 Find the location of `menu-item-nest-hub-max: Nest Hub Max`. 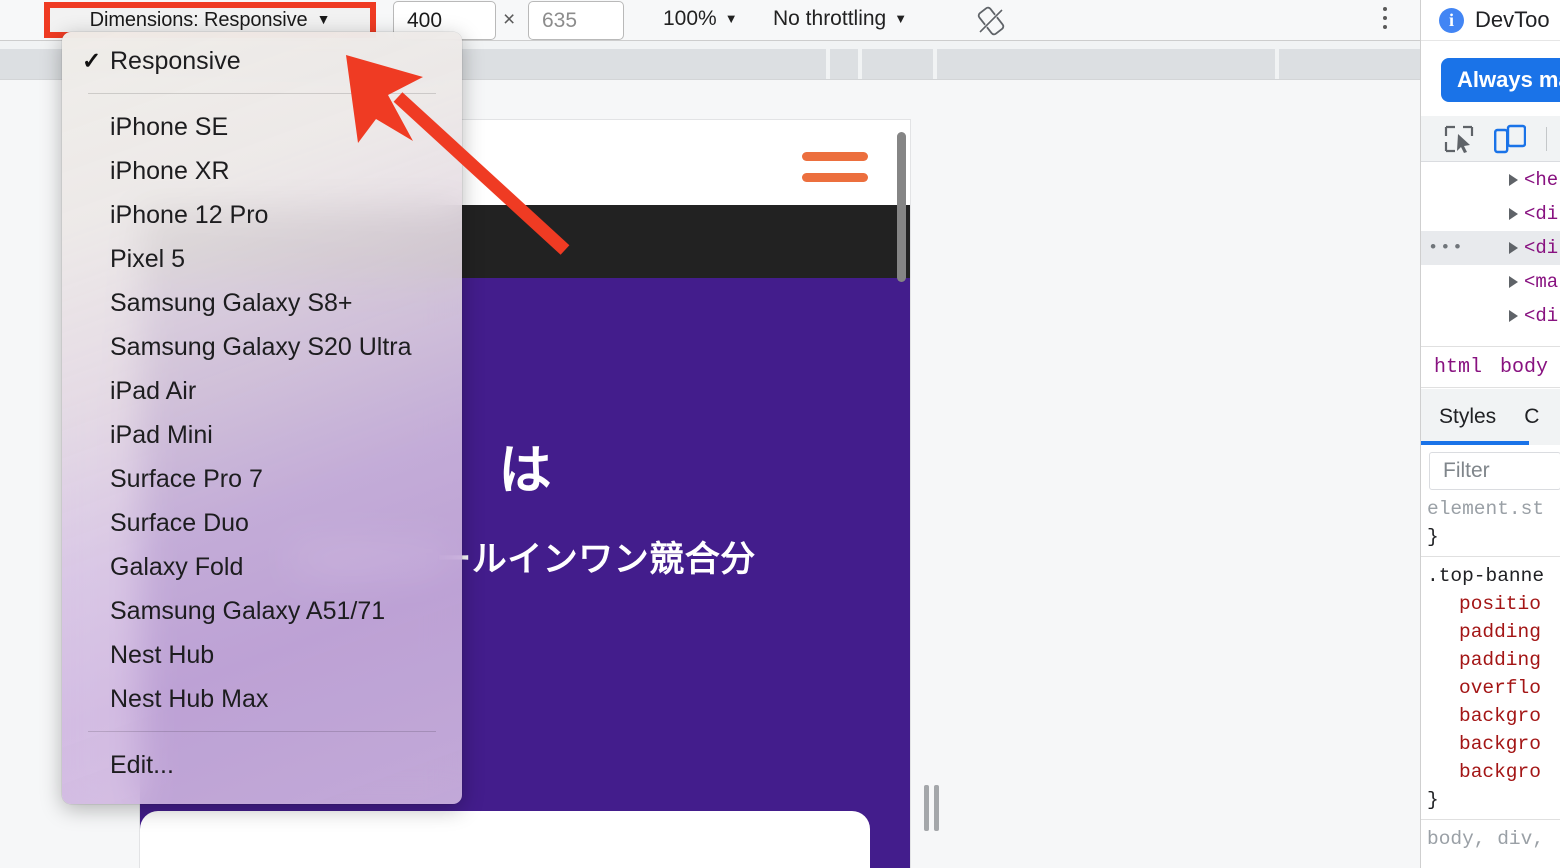

menu-item-nest-hub-max: Nest Hub Max is located at coordinates (262, 699).